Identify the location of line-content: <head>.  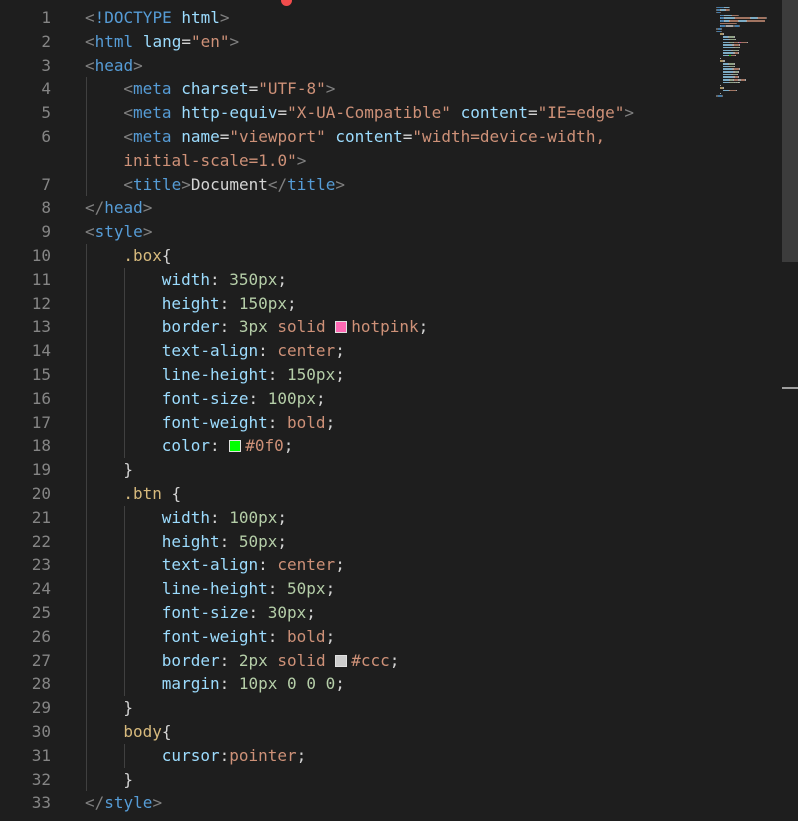
(398, 66).